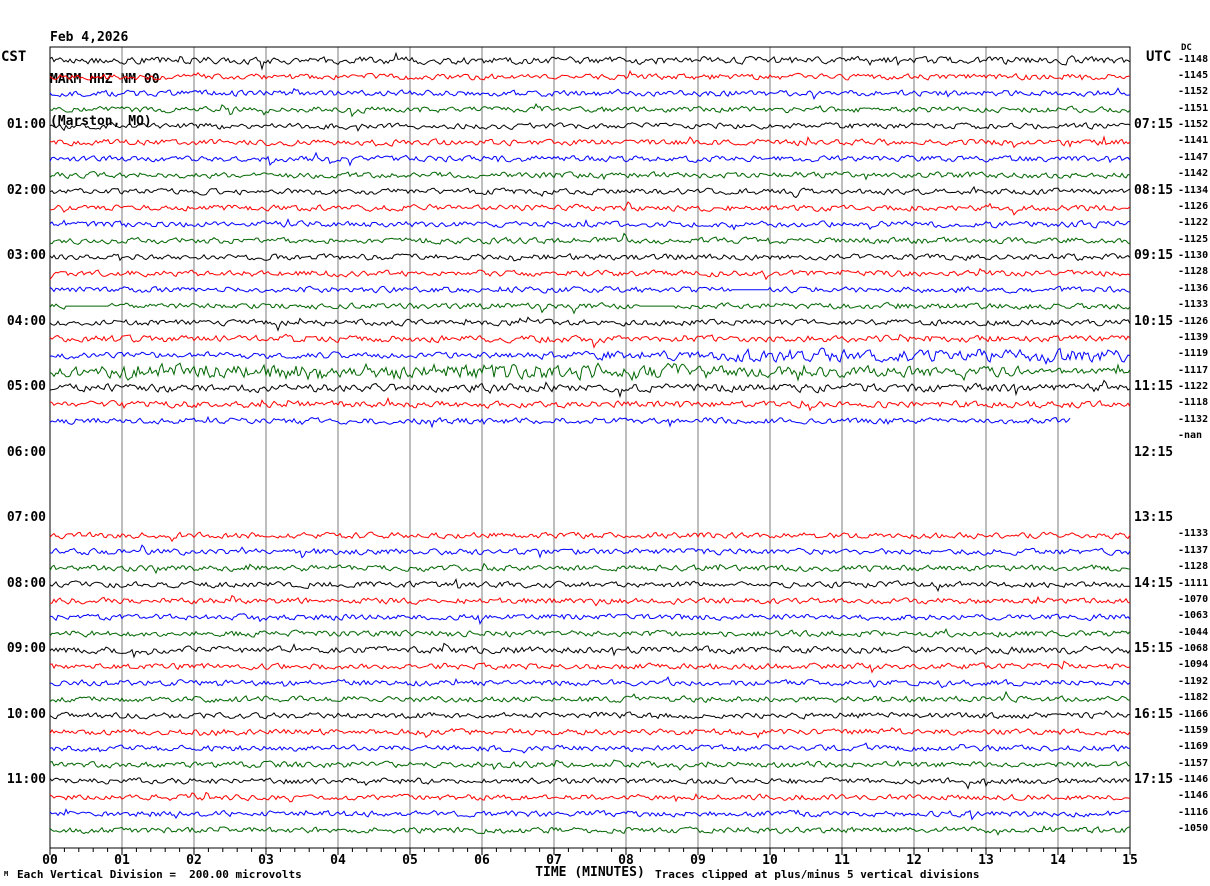  I want to click on hour-label-cst: 02:00, so click(26, 190).